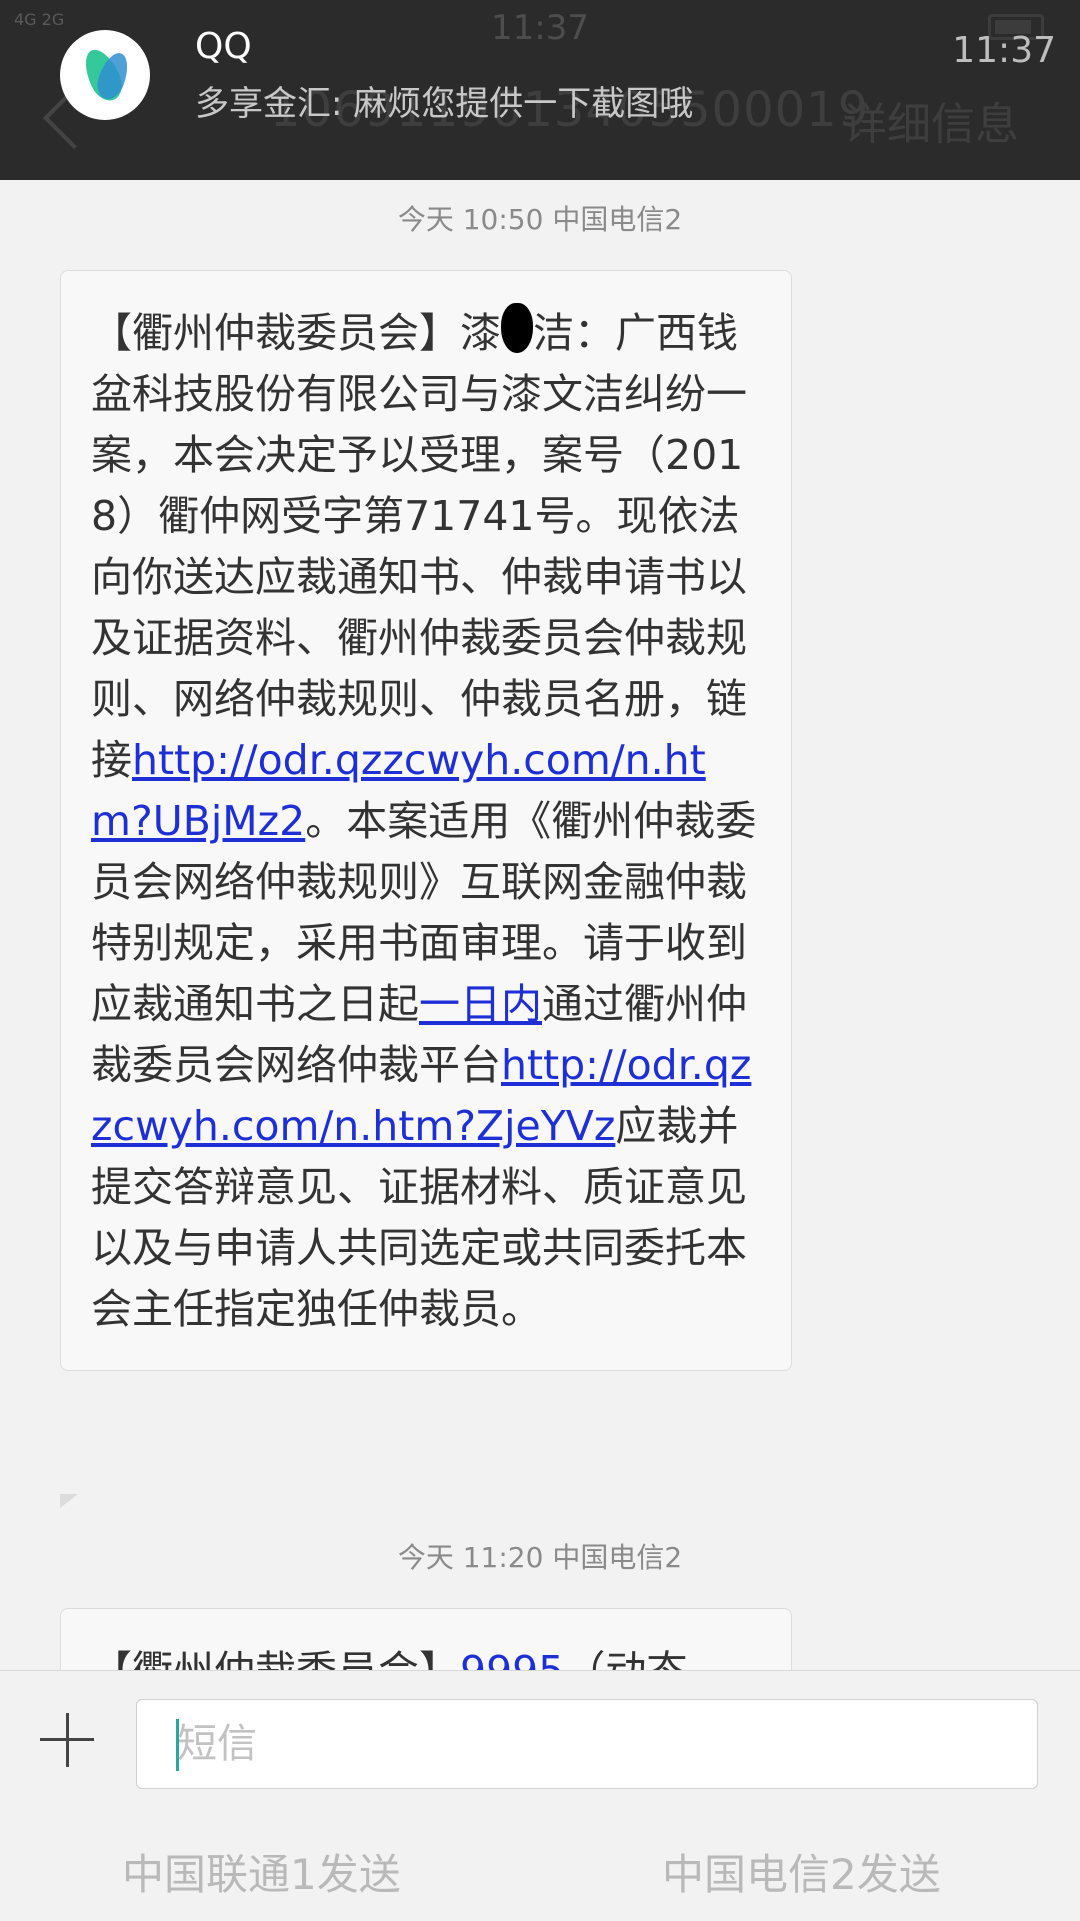 The width and height of the screenshot is (1080, 1921). I want to click on redaction-mark, so click(517, 328).